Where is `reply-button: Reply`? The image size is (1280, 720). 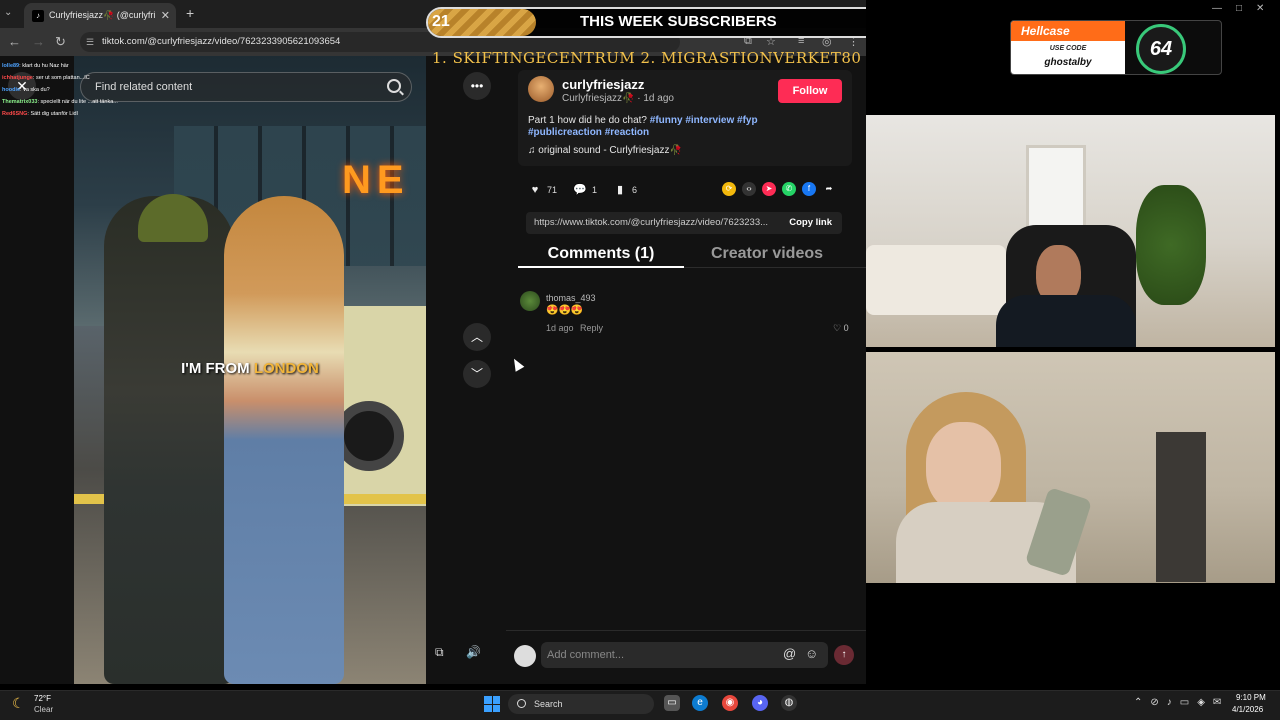 reply-button: Reply is located at coordinates (591, 328).